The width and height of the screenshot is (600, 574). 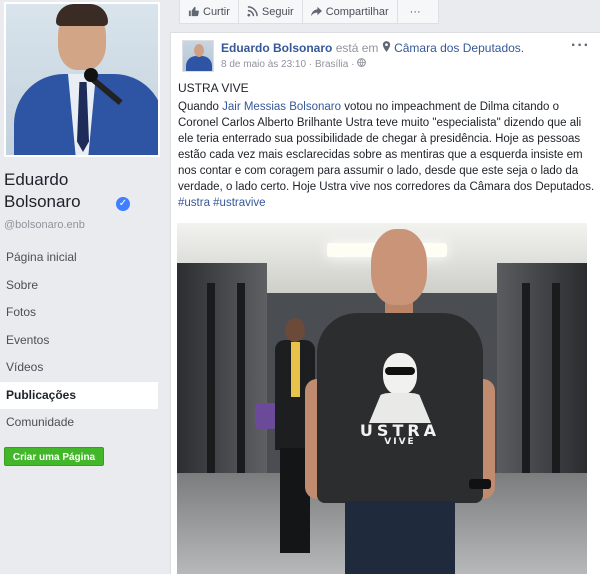 What do you see at coordinates (82, 79) in the screenshot?
I see `profile-picture` at bounding box center [82, 79].